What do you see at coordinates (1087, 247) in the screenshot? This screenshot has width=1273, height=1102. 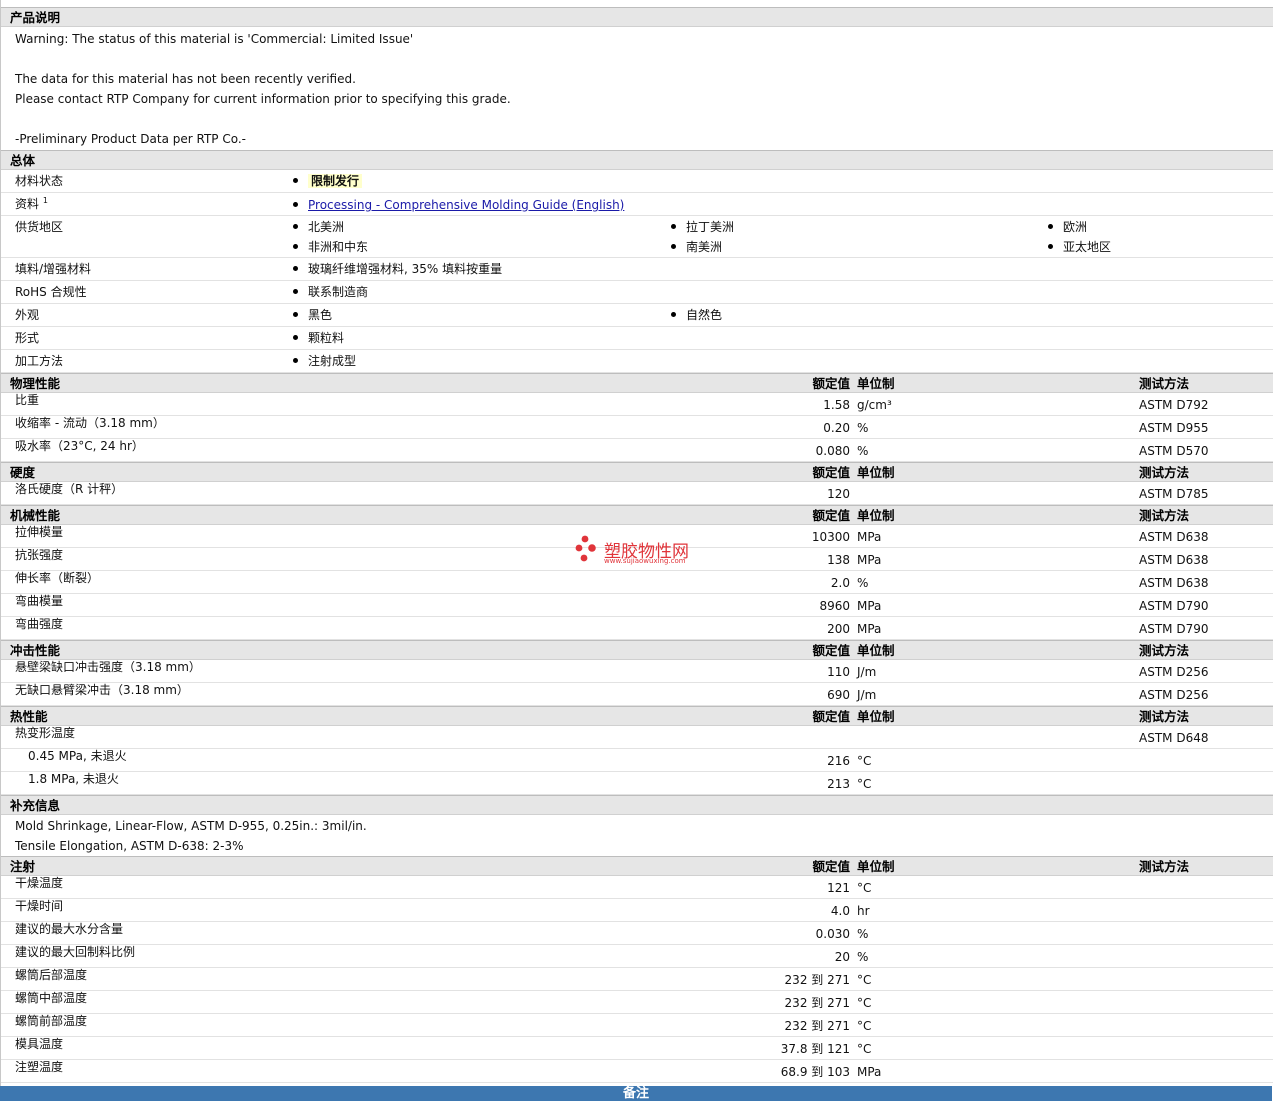 I see `supply-region: 亚太地区` at bounding box center [1087, 247].